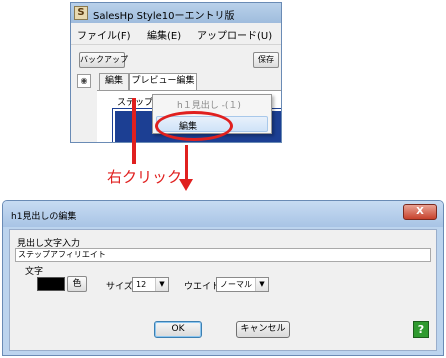 This screenshot has width=446, height=358. Describe the element at coordinates (209, 106) in the screenshot. I see `context-item-h1: h１見出し -(１)` at that location.